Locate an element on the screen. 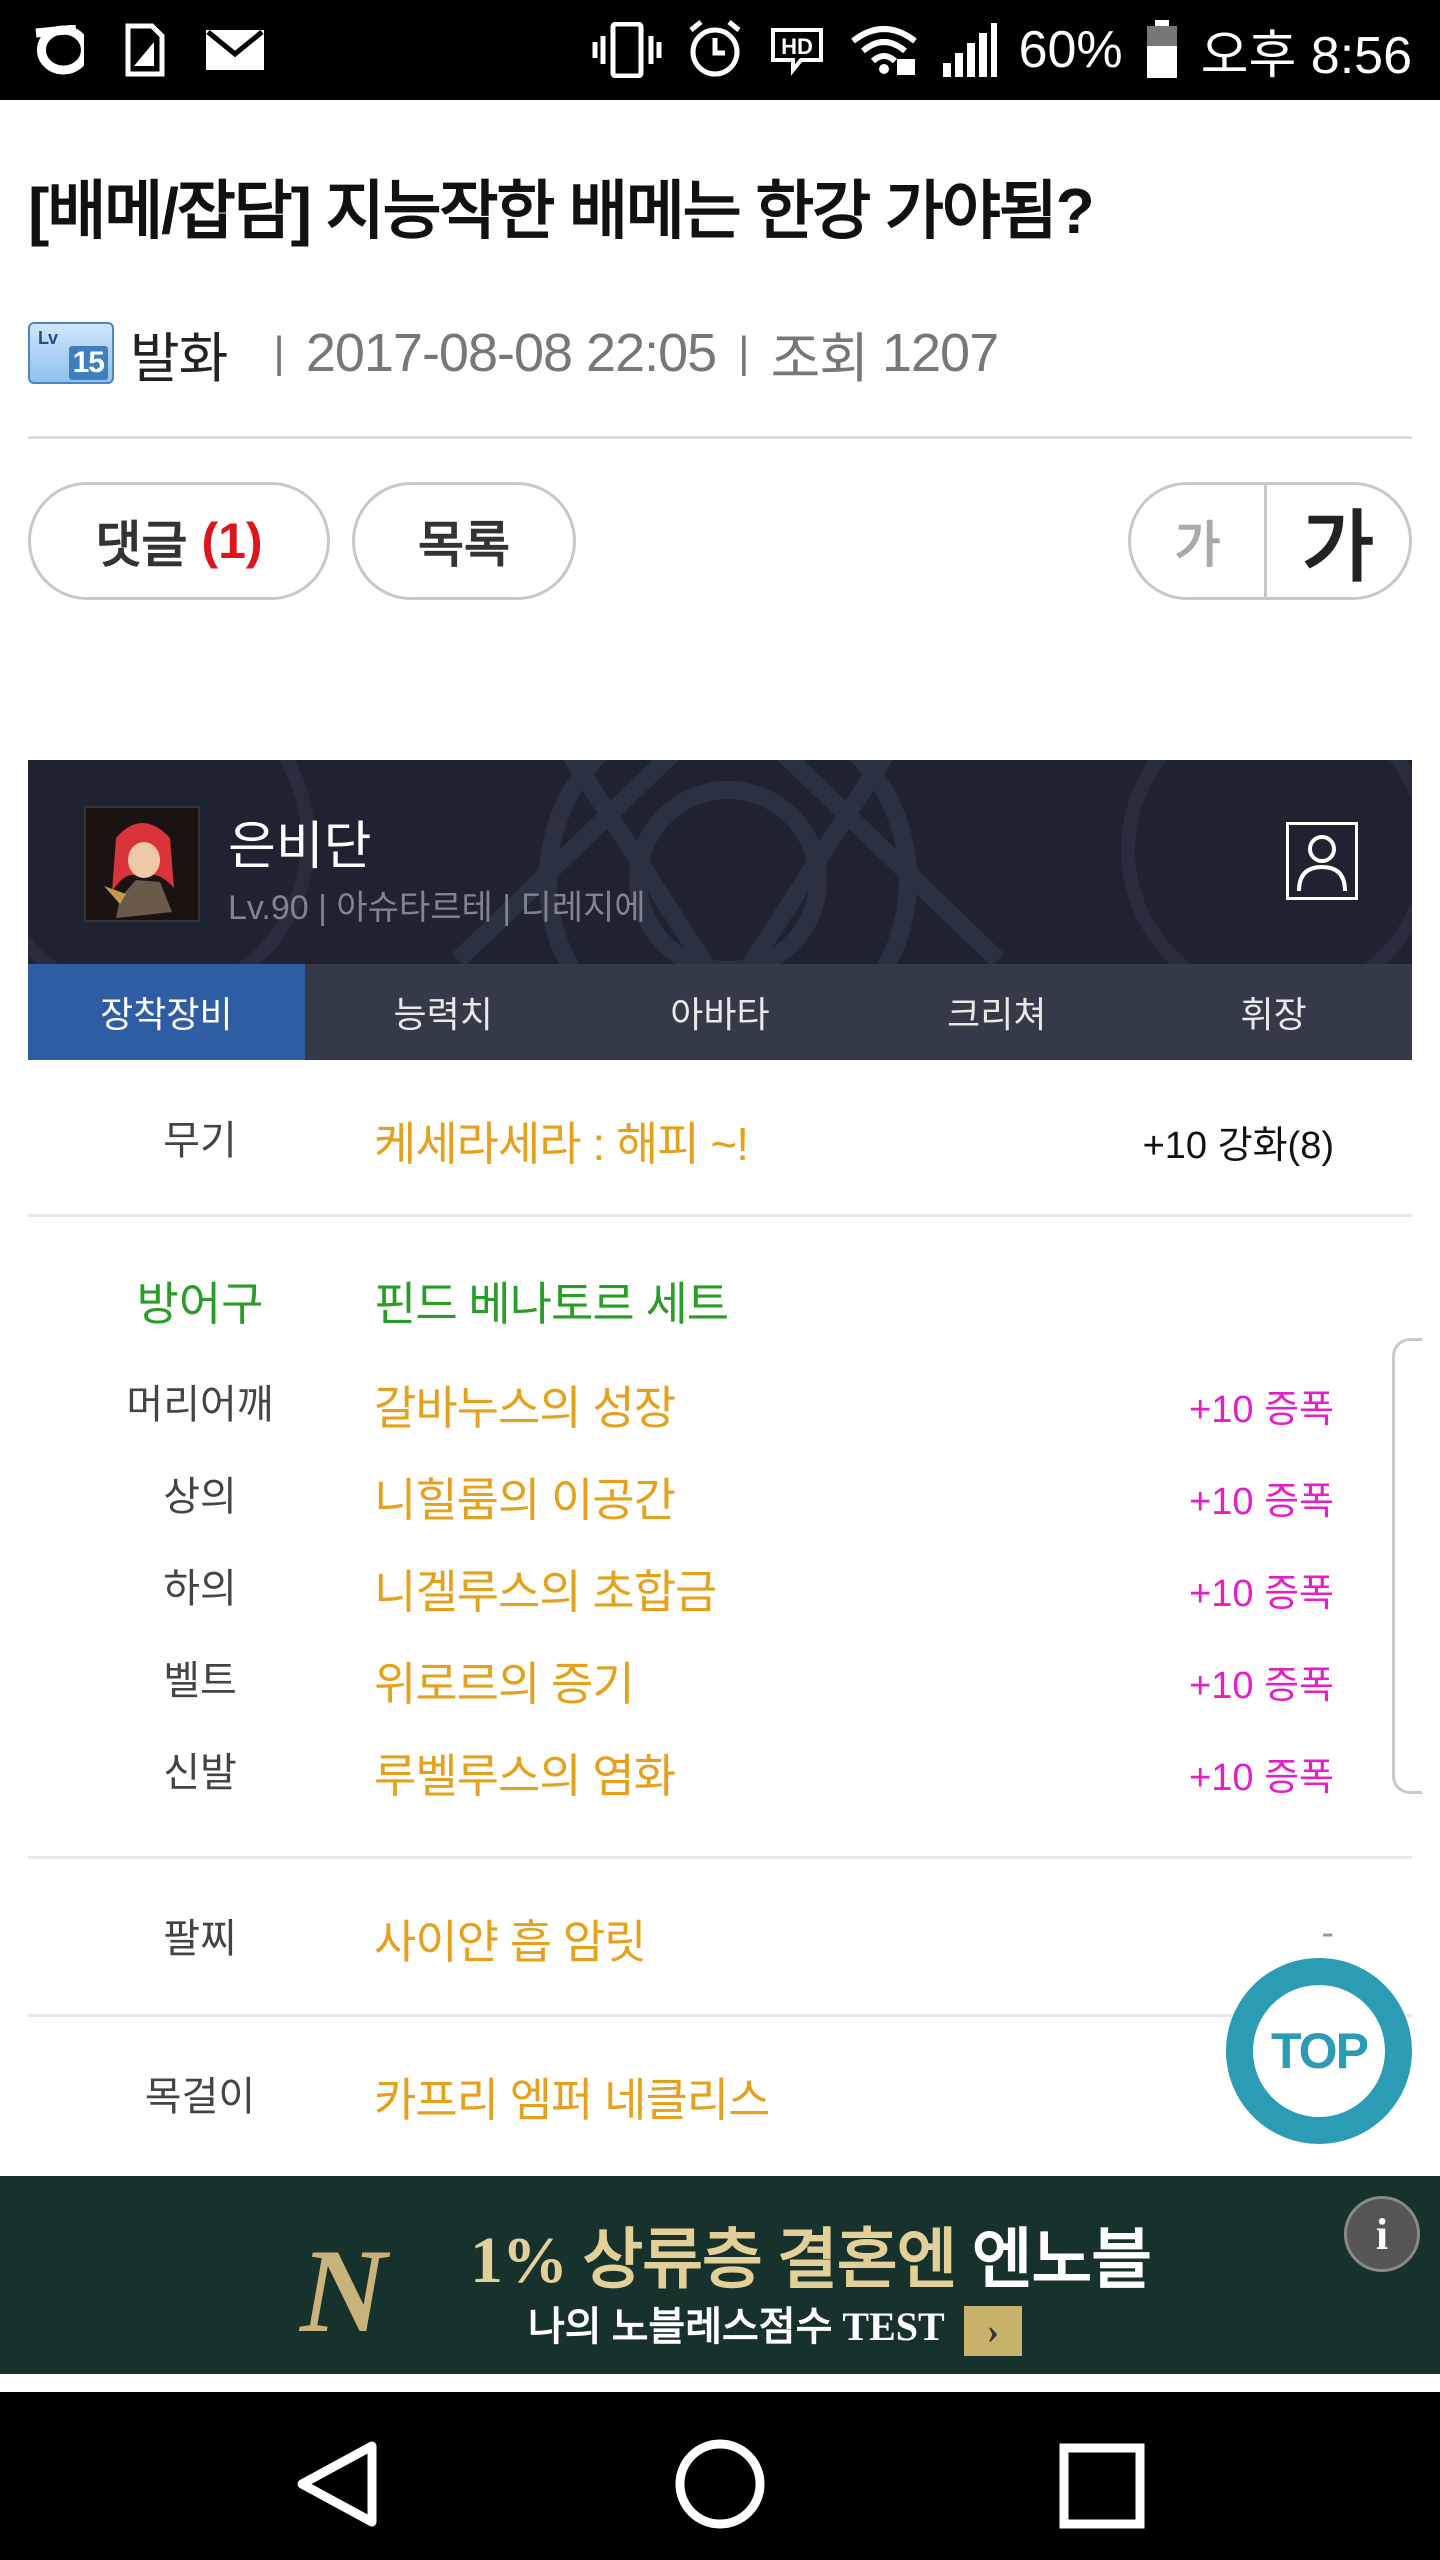  equipment-row-bracelet: 팔찌 사이얀 흡 암릿 - is located at coordinates (720, 1946).